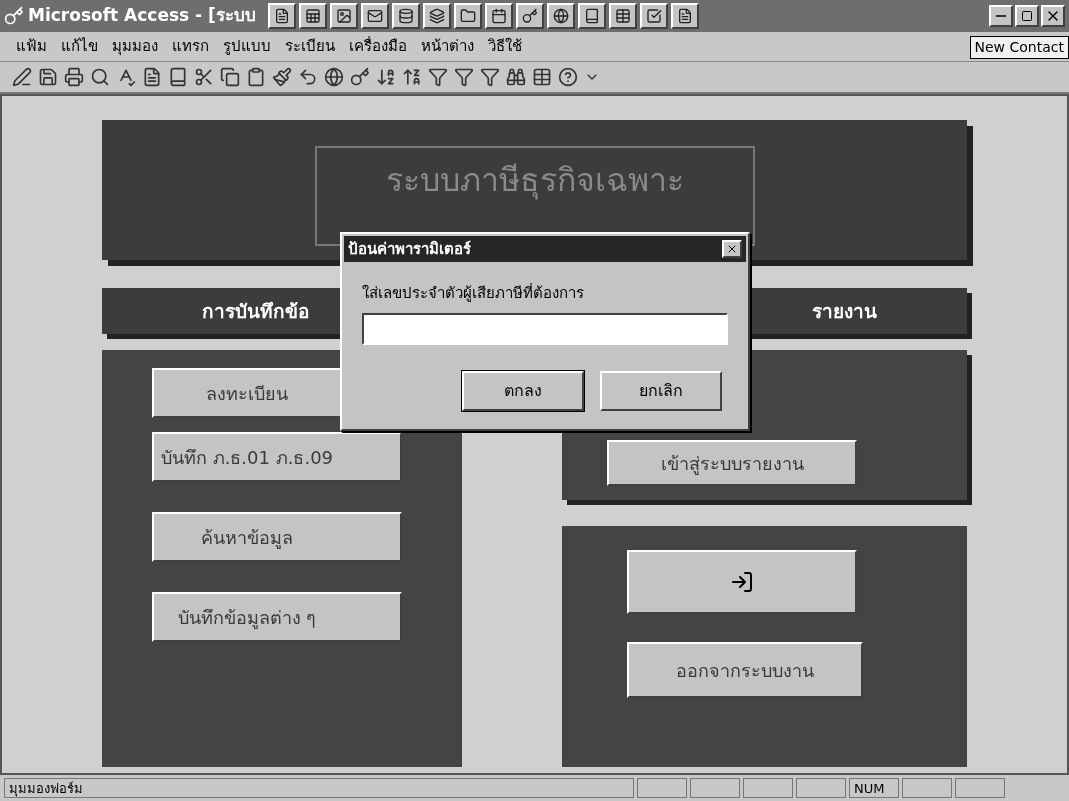 Image resolution: width=1069 pixels, height=801 pixels. What do you see at coordinates (523, 390) in the screenshot?
I see `dialog-button: ตกลง` at bounding box center [523, 390].